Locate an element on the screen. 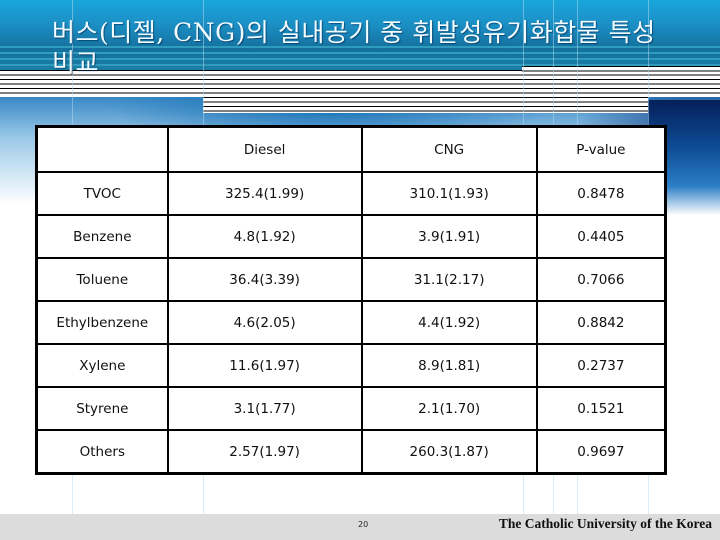 Image resolution: width=720 pixels, height=540 pixels. cell-diesel: 2.57(1.97) is located at coordinates (264, 452).